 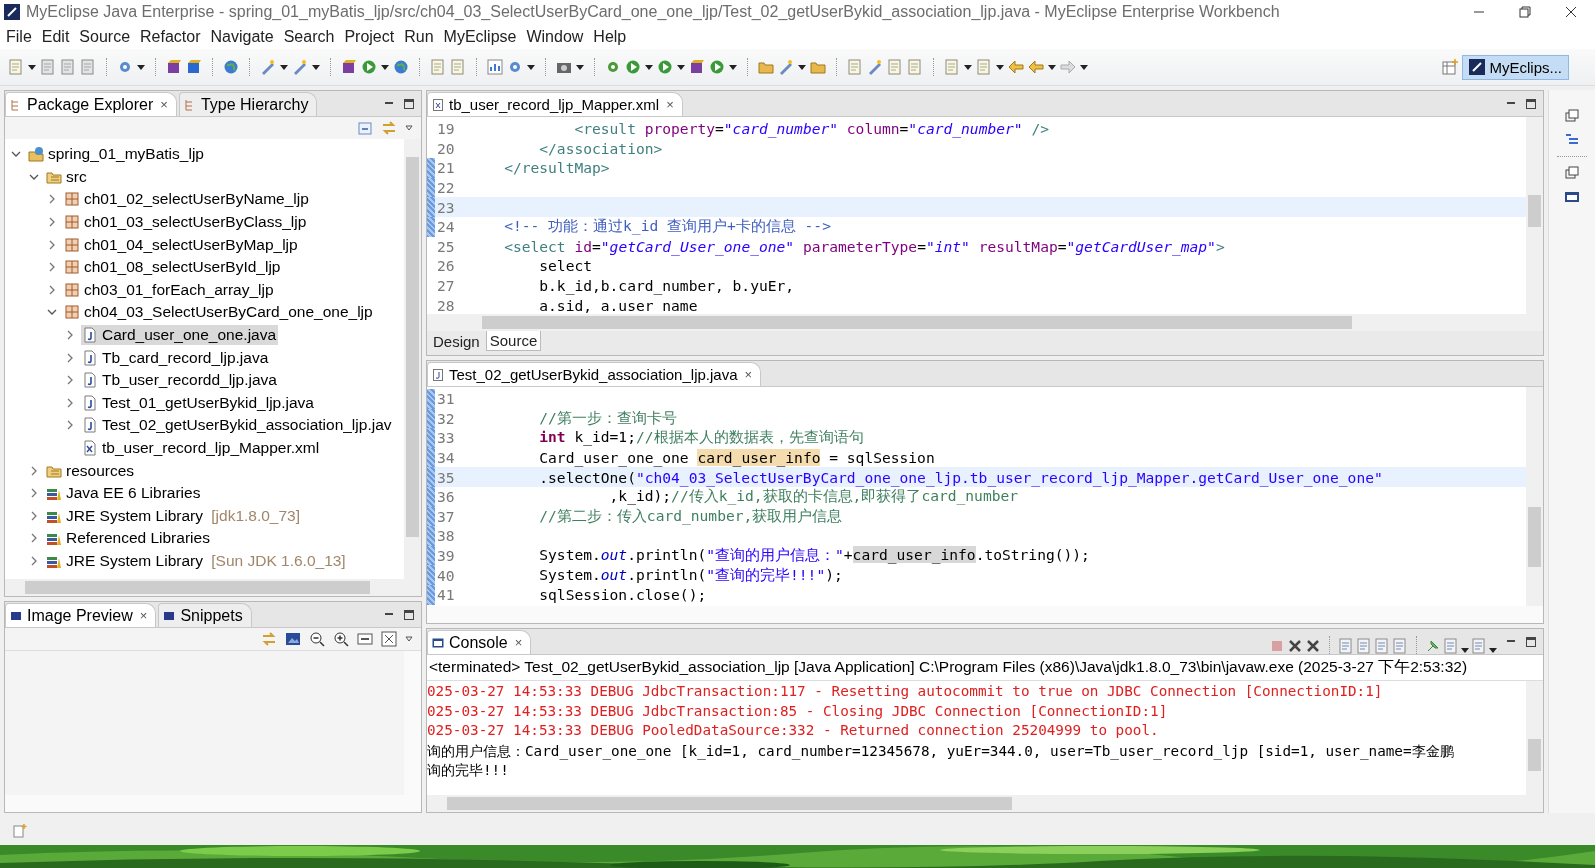 I want to click on tree-item: spring_01_myBatis_ljp, so click(x=116, y=154).